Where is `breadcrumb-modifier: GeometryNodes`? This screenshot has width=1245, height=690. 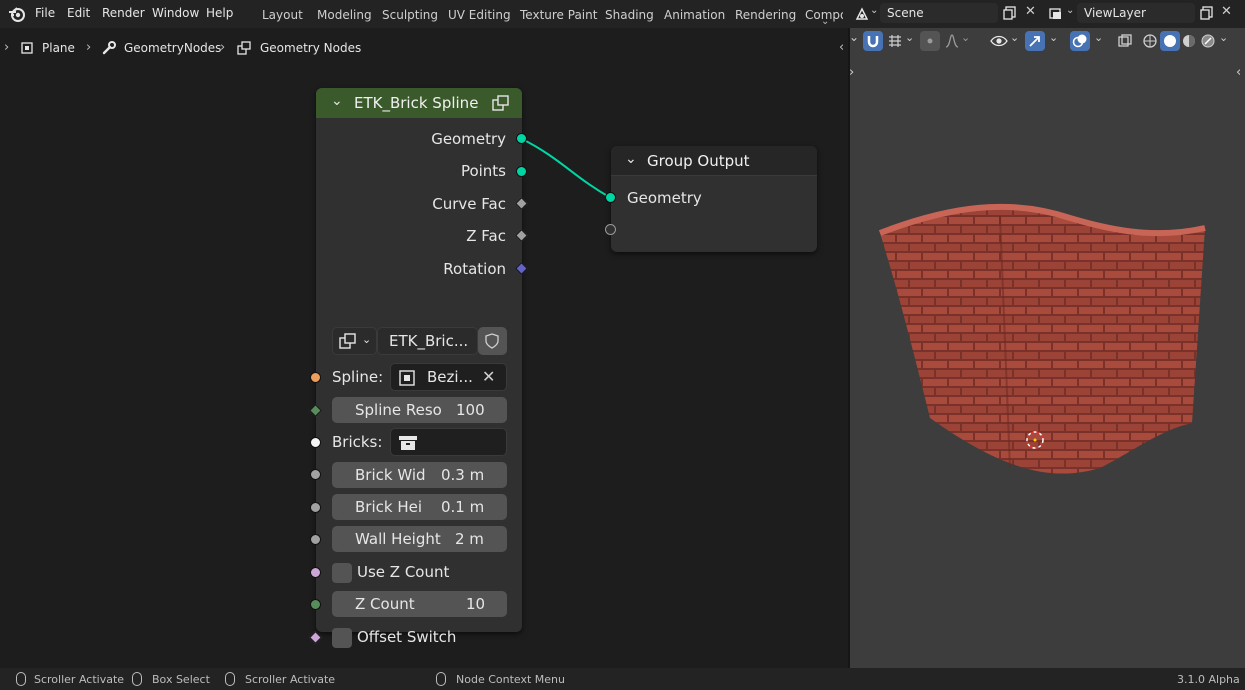
breadcrumb-modifier: GeometryNodes is located at coordinates (172, 48).